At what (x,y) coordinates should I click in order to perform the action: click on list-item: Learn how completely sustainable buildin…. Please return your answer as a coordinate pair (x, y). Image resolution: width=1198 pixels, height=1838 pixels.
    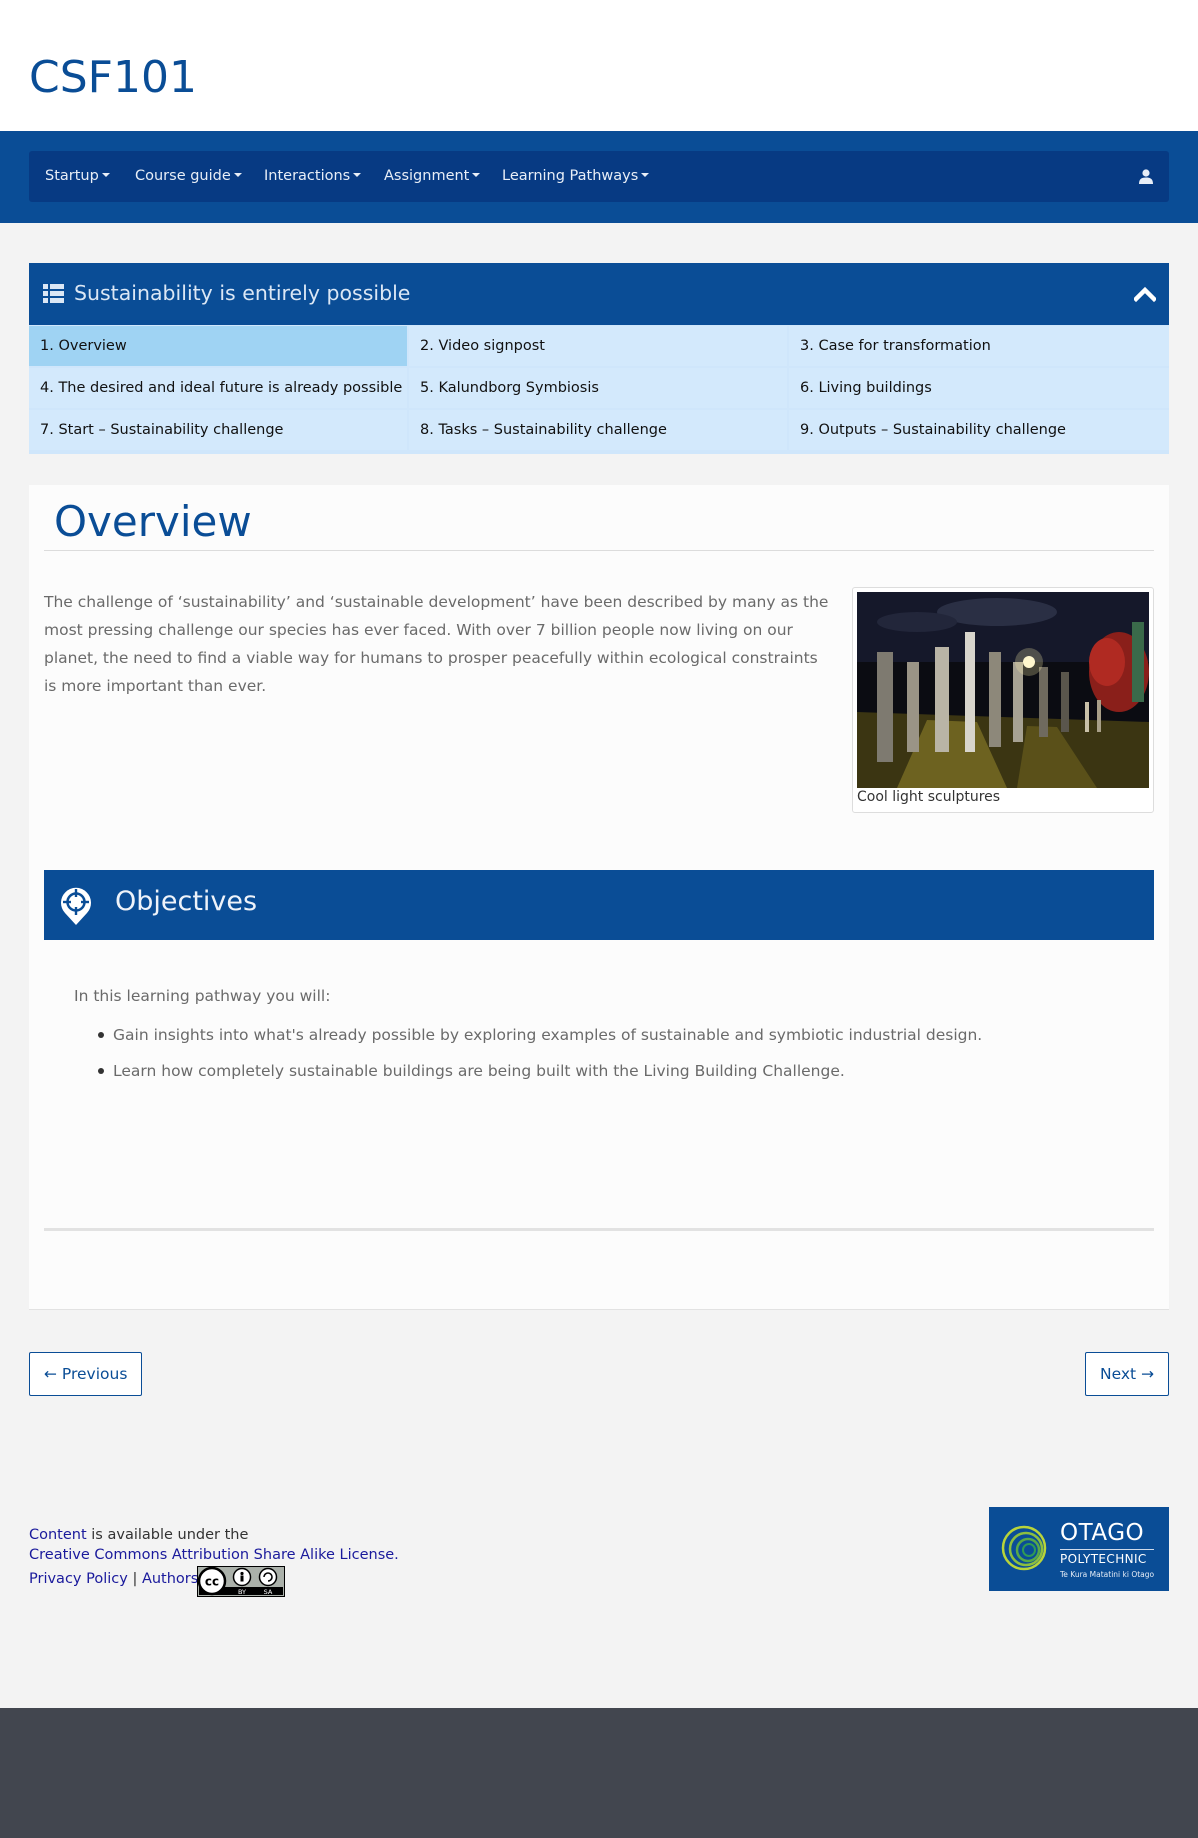
    Looking at the image, I should click on (539, 1071).